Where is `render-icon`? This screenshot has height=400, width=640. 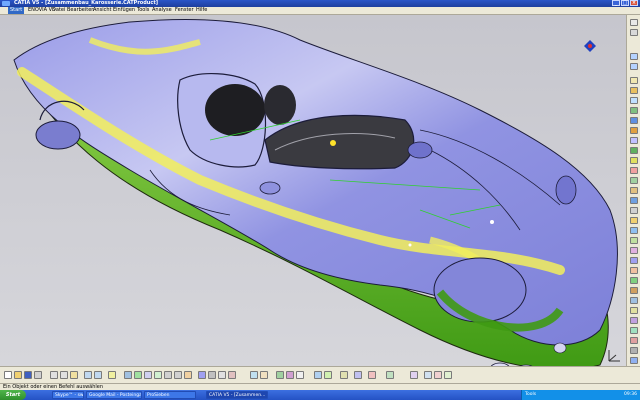
render-icon is located at coordinates (372, 375).